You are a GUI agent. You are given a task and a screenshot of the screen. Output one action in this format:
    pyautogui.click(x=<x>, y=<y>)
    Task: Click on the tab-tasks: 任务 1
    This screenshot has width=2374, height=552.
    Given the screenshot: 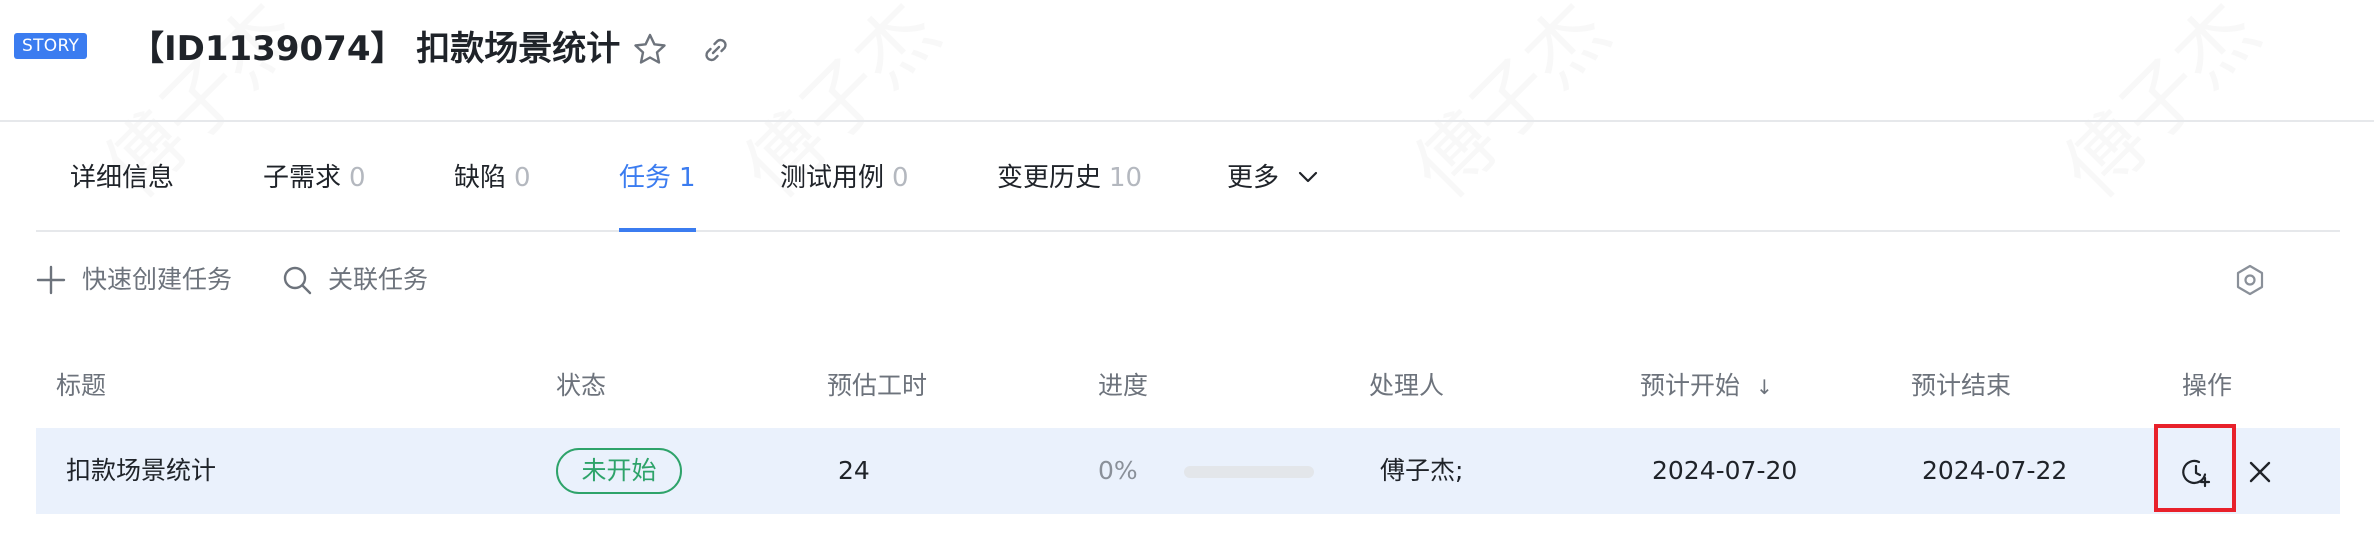 What is the action you would take?
    pyautogui.click(x=657, y=195)
    